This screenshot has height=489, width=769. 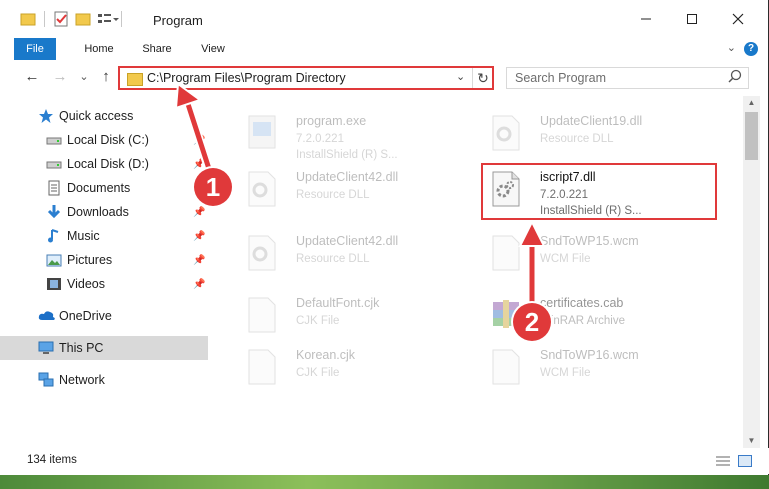 I want to click on minimize-button, so click(x=646, y=19).